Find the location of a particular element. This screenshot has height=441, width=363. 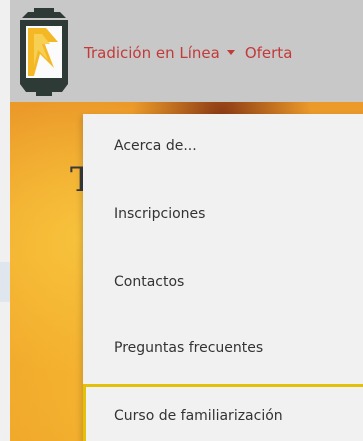

menu-item-label: Contactos is located at coordinates (149, 282).